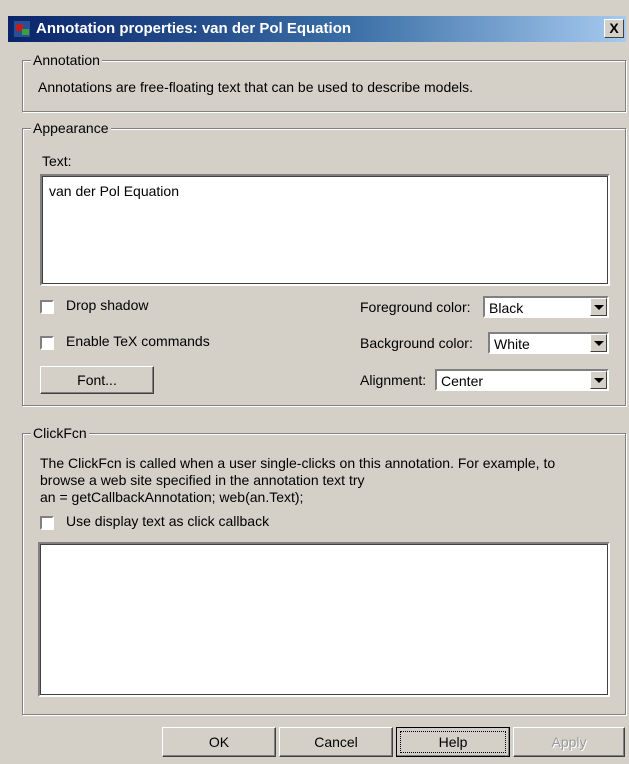  I want to click on cancel-button-label: Cancel, so click(336, 742).